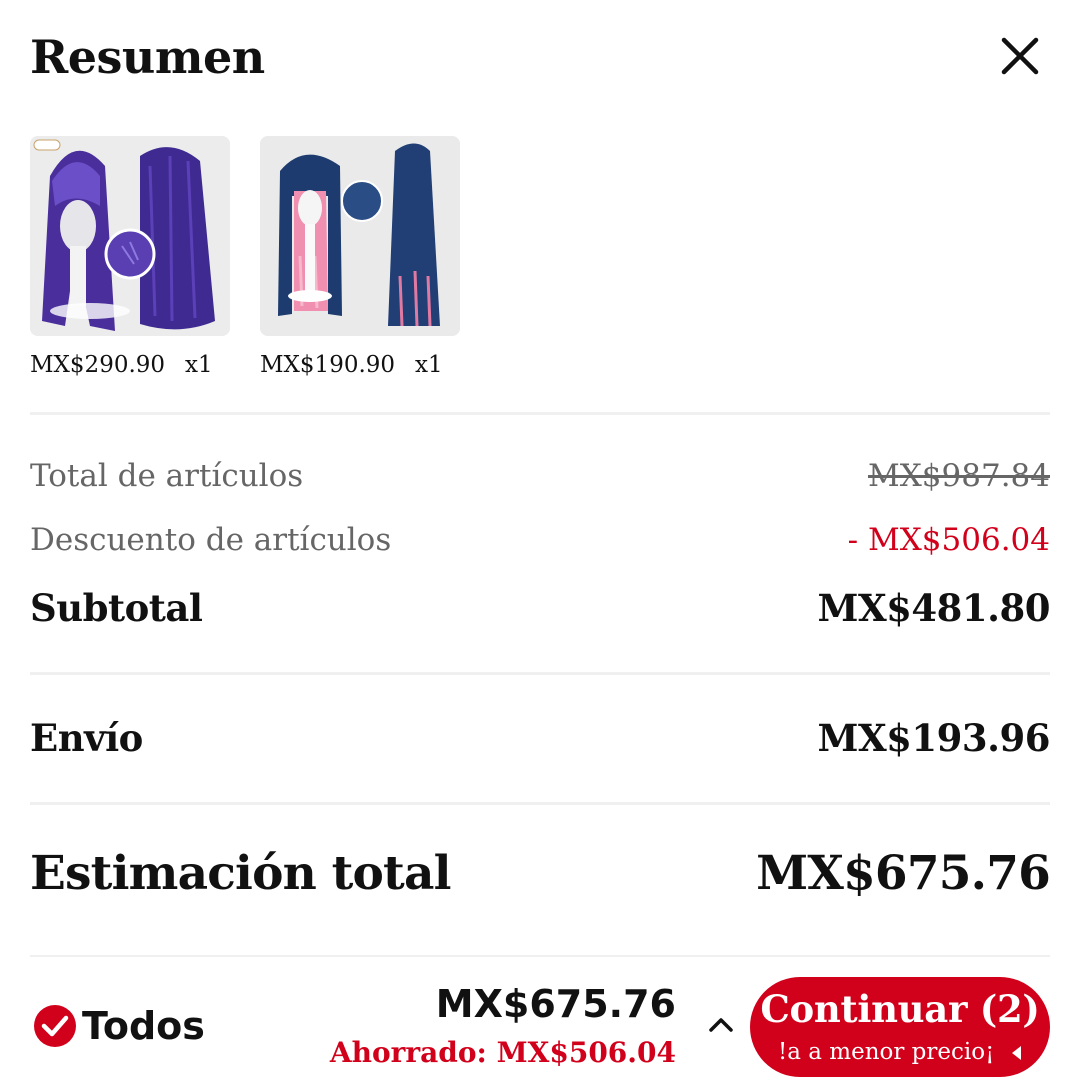  What do you see at coordinates (540, 476) in the screenshot?
I see `items-total-row: Total de artículos MX$987.84` at bounding box center [540, 476].